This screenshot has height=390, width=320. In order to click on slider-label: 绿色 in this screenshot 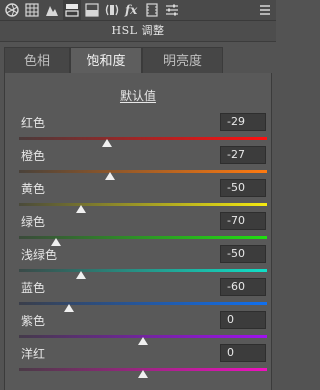, I will do `click(33, 222)`.